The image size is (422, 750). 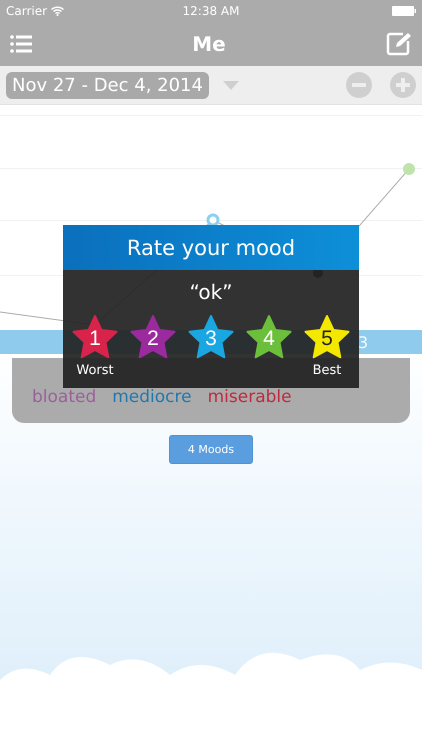 I want to click on mood-quote: “ok”, so click(x=211, y=292).